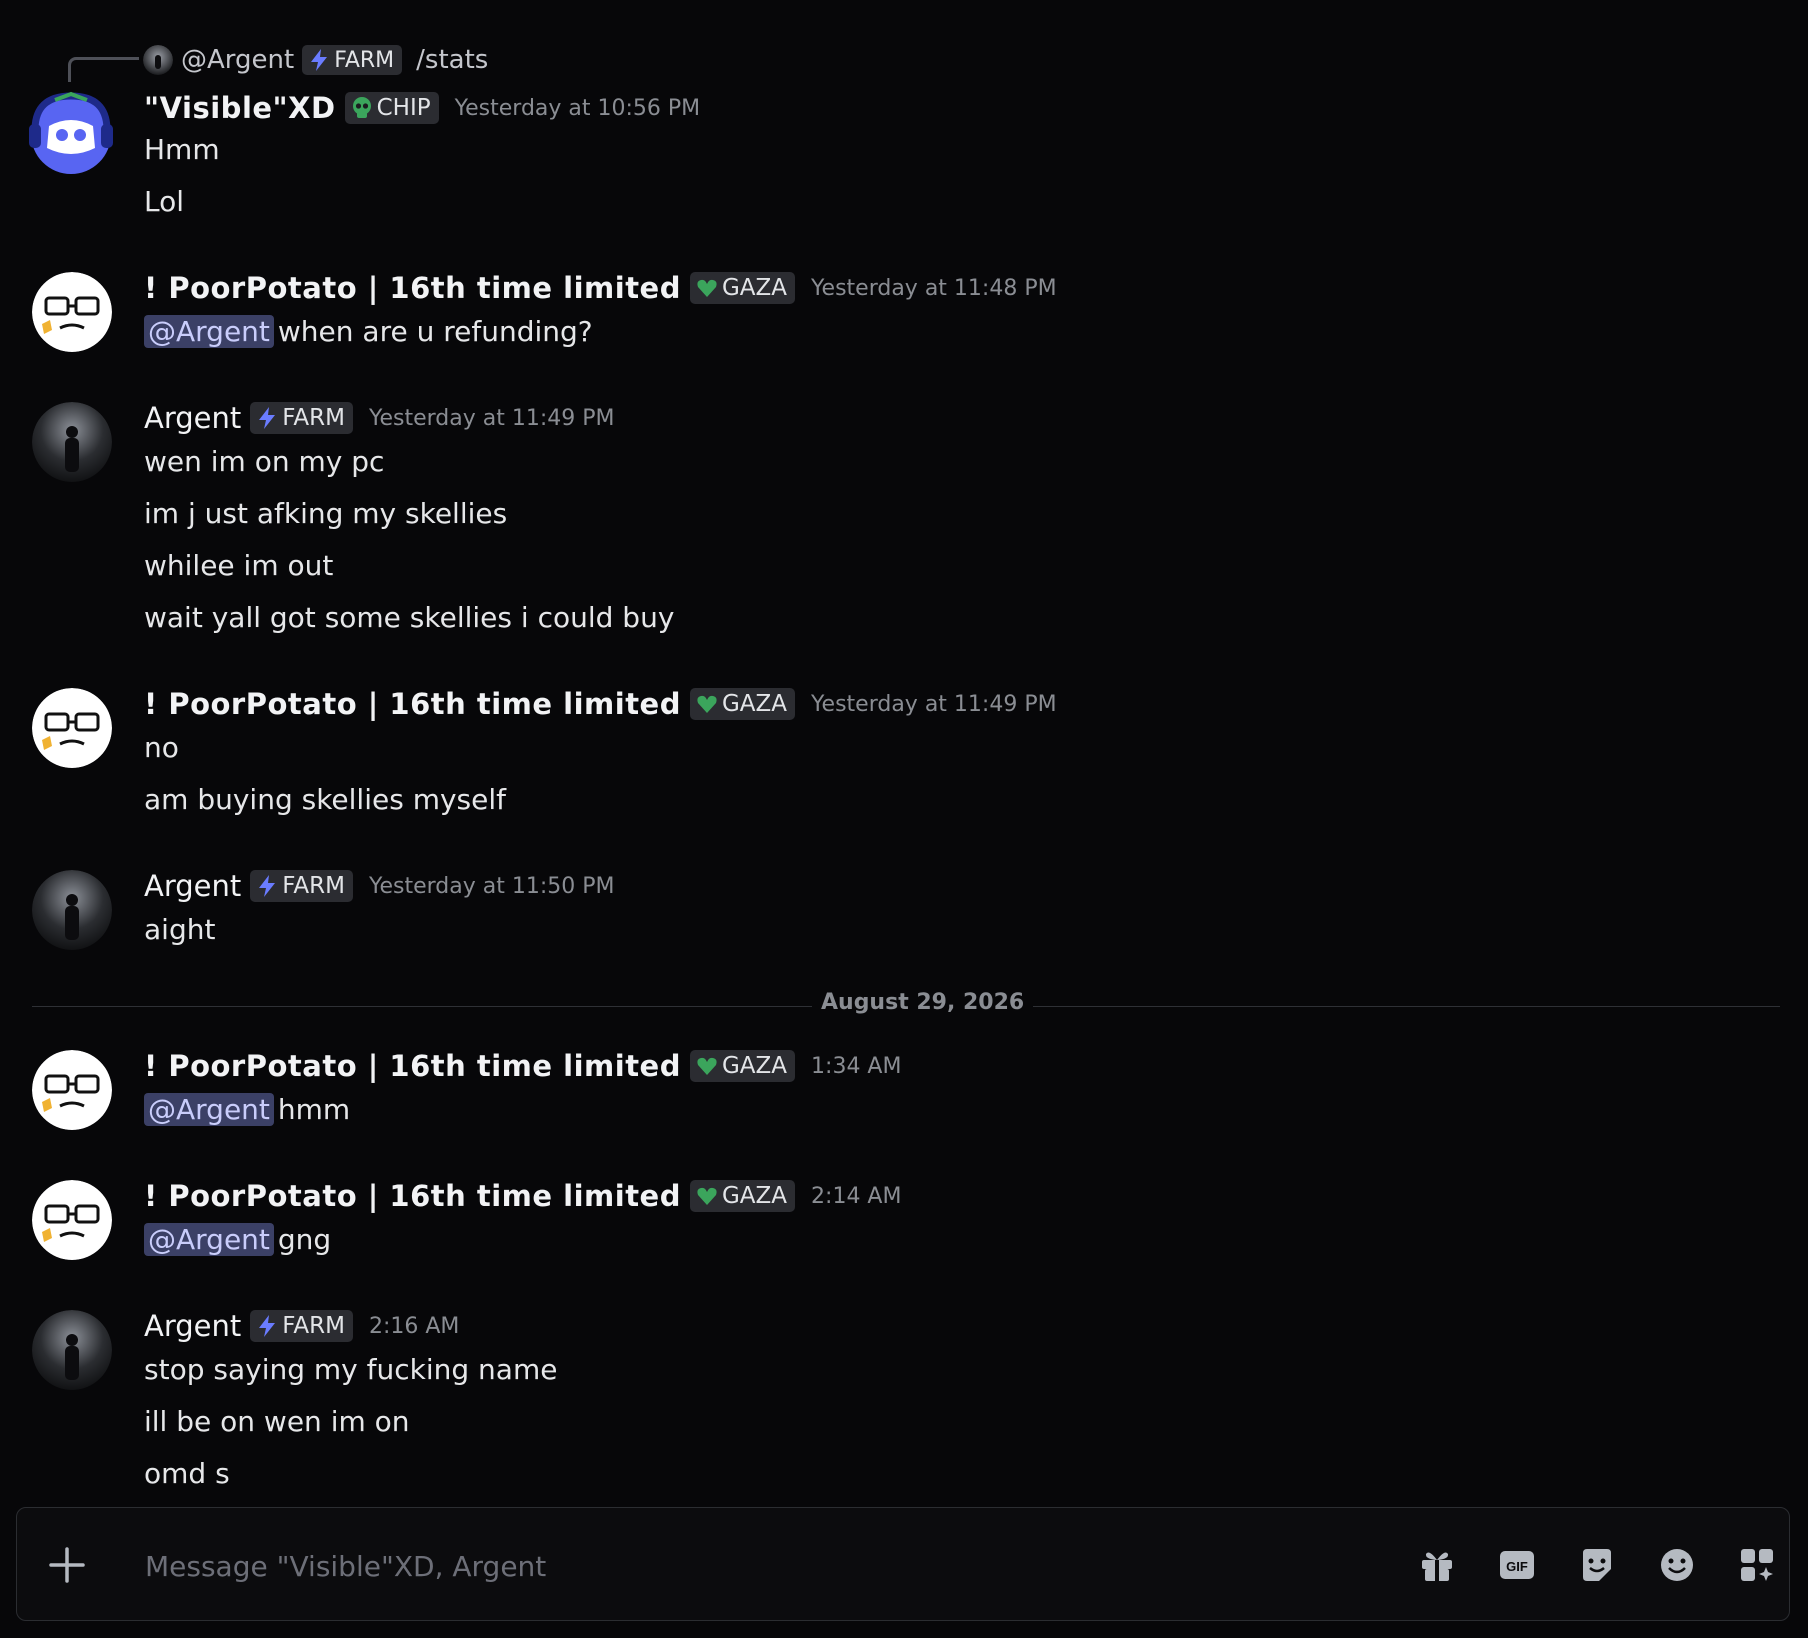 Image resolution: width=1808 pixels, height=1638 pixels. I want to click on message-text: @Argent hmm, so click(247, 1110).